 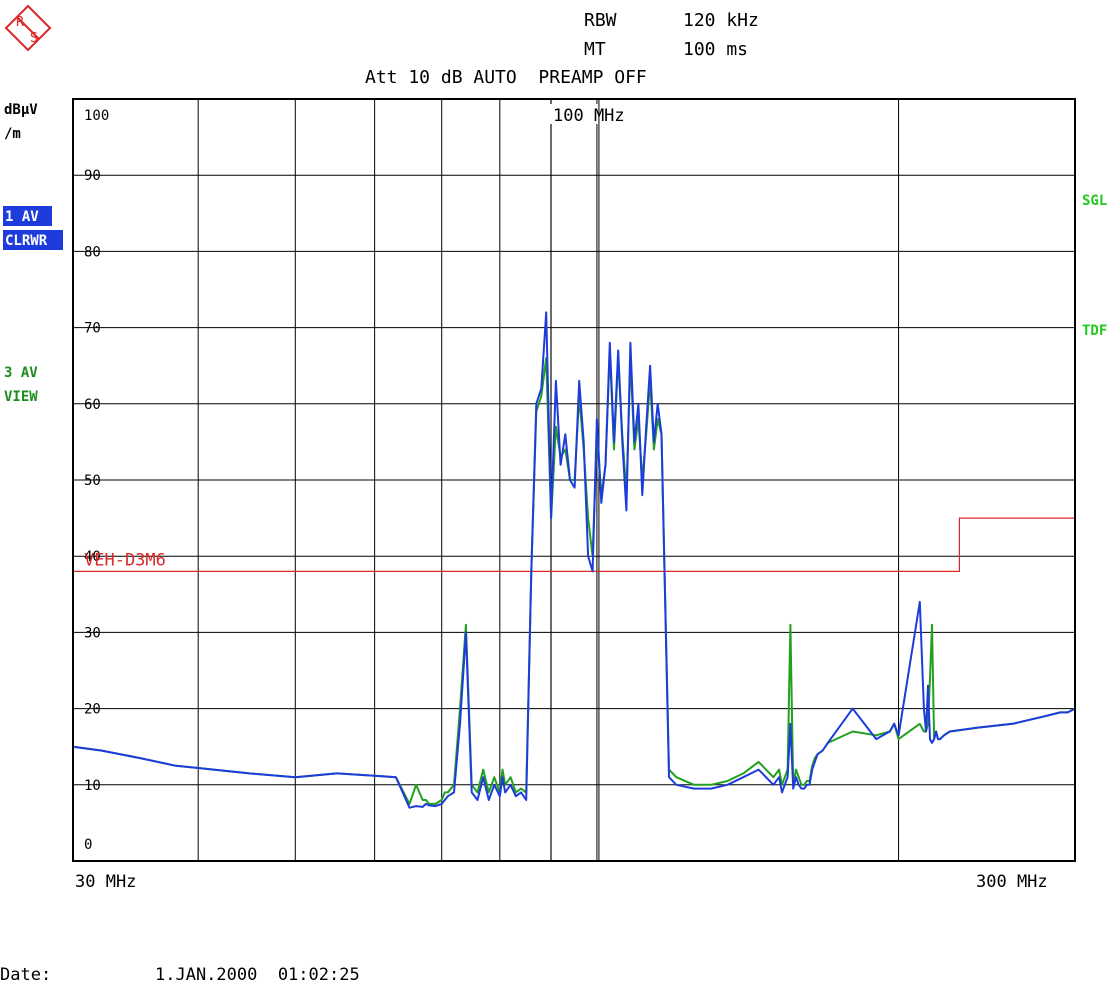 What do you see at coordinates (125, 560) in the screenshot?
I see `limit-line-label: VEH-D3M6` at bounding box center [125, 560].